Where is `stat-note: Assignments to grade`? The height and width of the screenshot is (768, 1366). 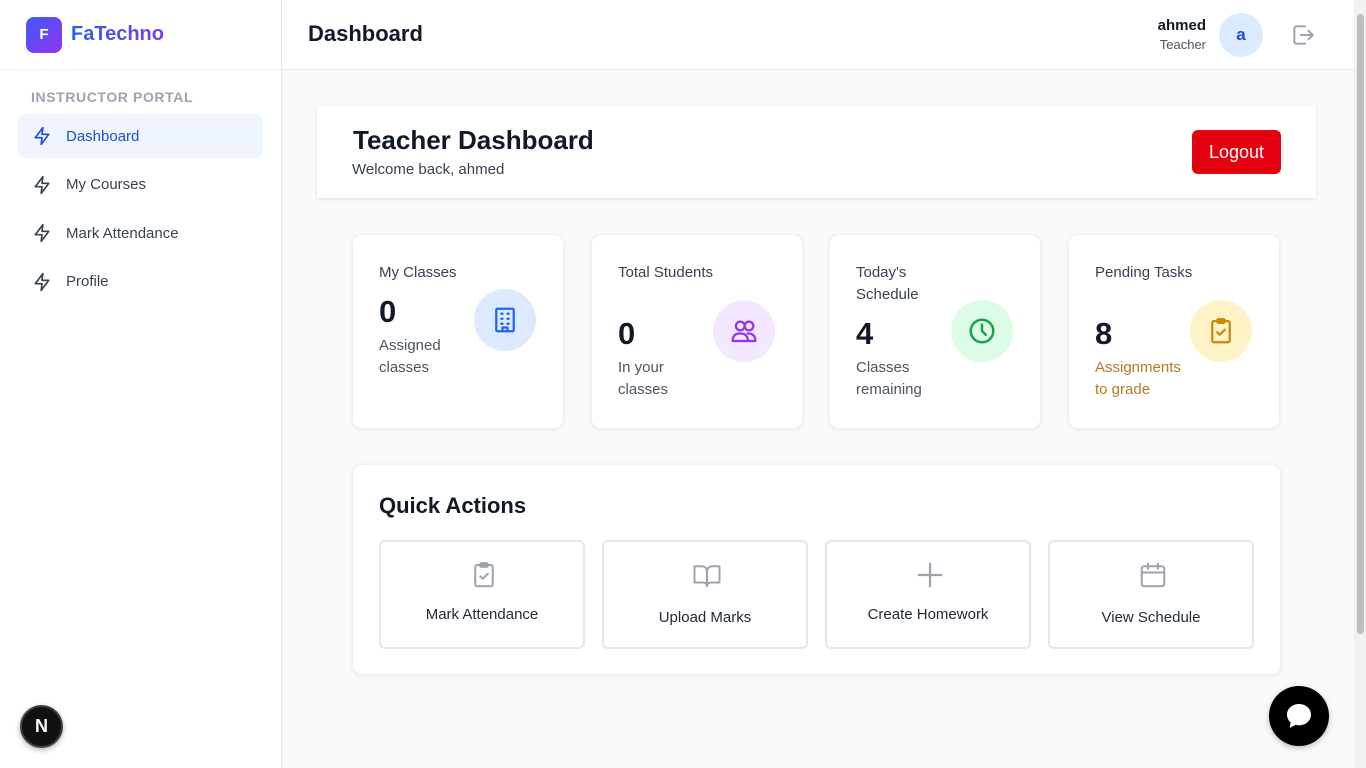
stat-note: Assignments to grade is located at coordinates (1138, 378).